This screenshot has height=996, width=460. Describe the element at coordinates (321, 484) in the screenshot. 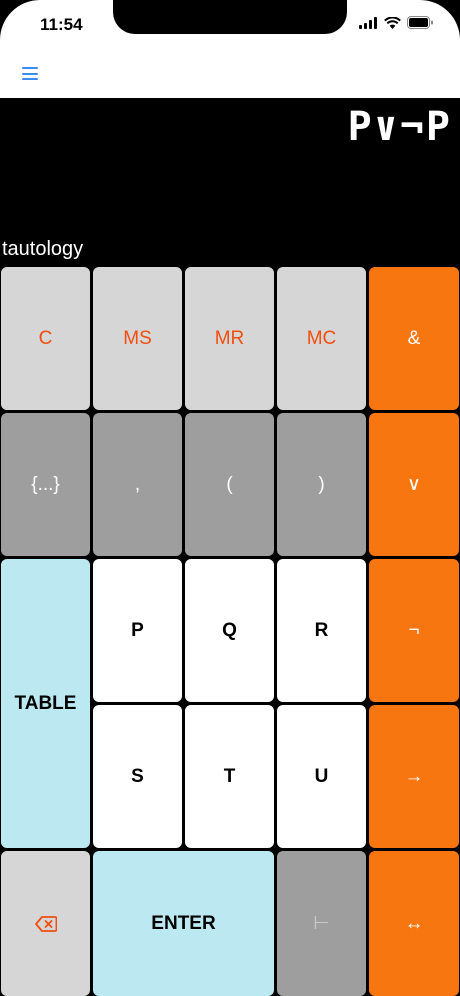

I see `close-paren-button: )` at that location.